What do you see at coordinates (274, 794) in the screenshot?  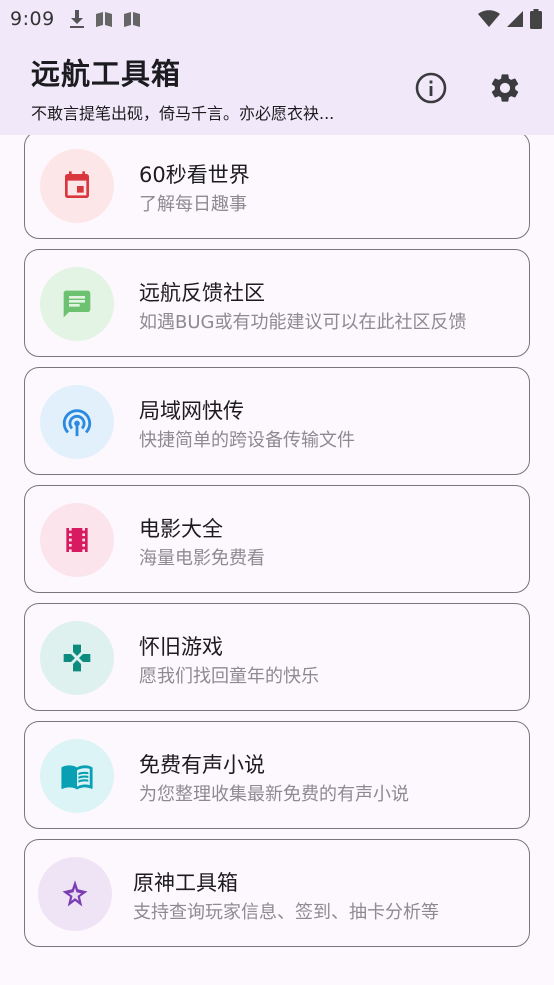 I see `card-desc: 为您整理收集最新免费的有声小说` at bounding box center [274, 794].